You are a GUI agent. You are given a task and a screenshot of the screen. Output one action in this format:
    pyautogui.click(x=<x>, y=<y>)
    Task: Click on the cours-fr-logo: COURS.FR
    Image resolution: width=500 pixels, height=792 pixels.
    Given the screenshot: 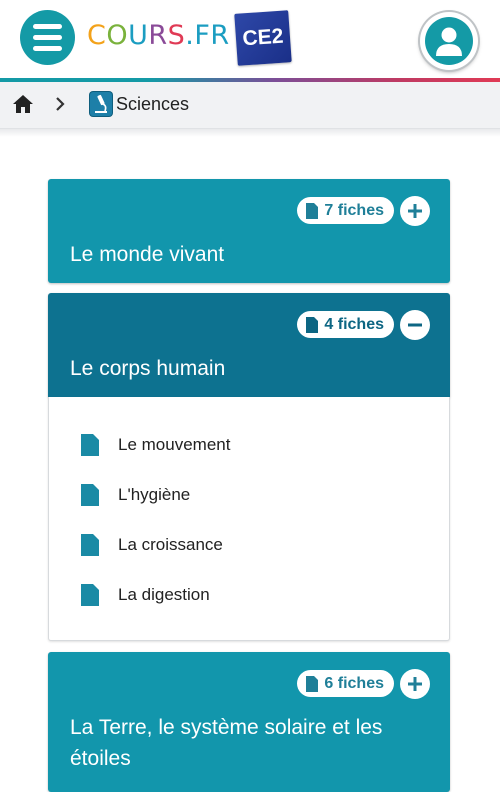 What is the action you would take?
    pyautogui.click(x=158, y=35)
    